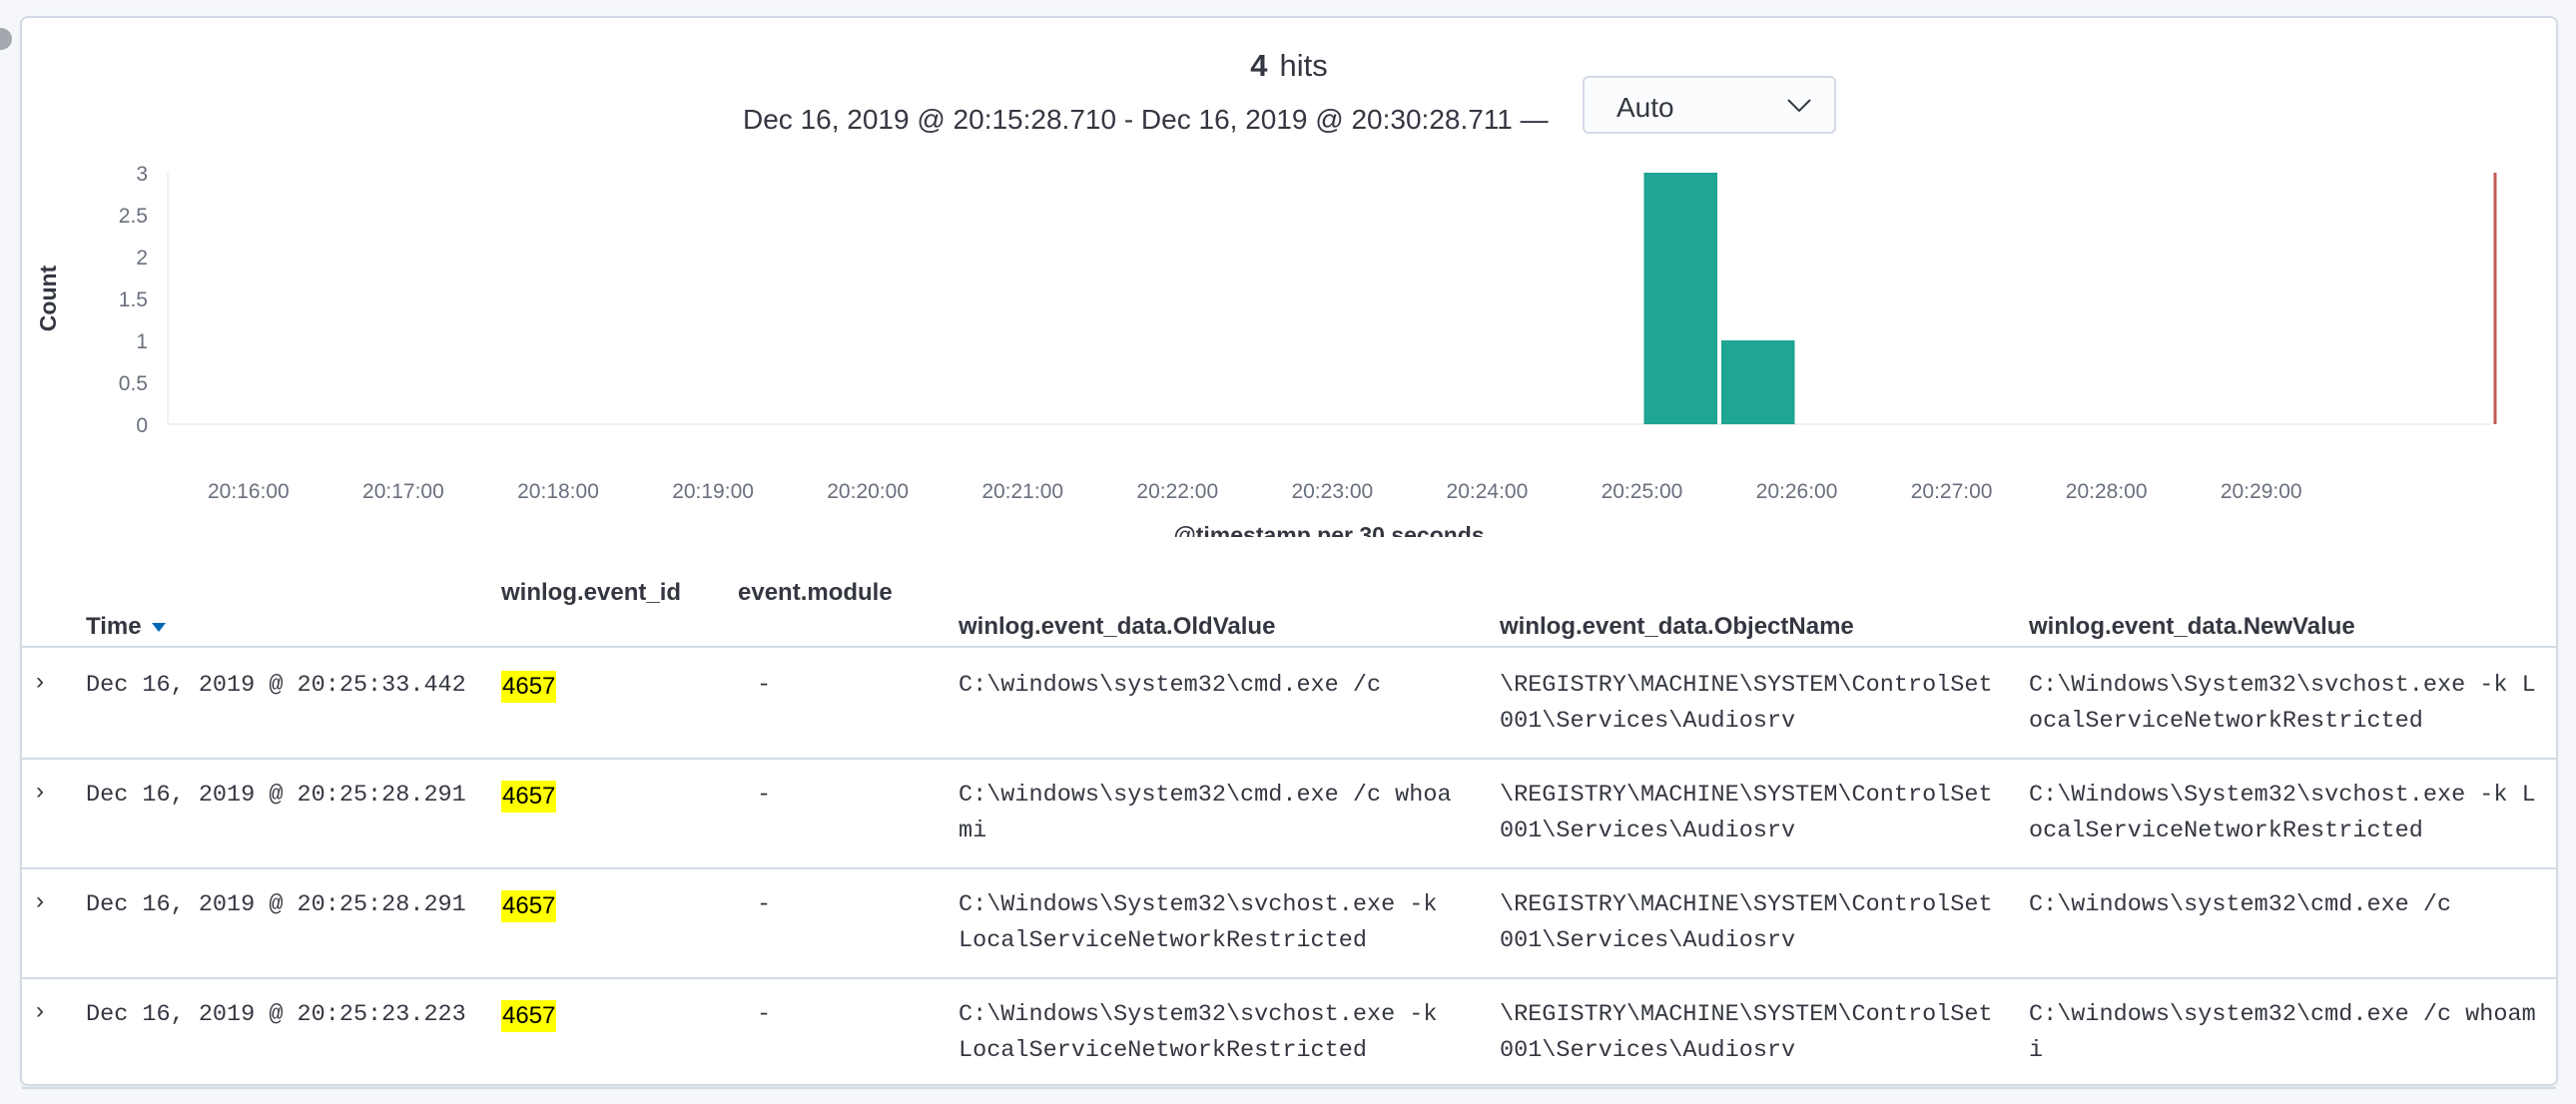 The height and width of the screenshot is (1104, 2576). What do you see at coordinates (403, 491) in the screenshot?
I see `x-tick-label: 20:17:00` at bounding box center [403, 491].